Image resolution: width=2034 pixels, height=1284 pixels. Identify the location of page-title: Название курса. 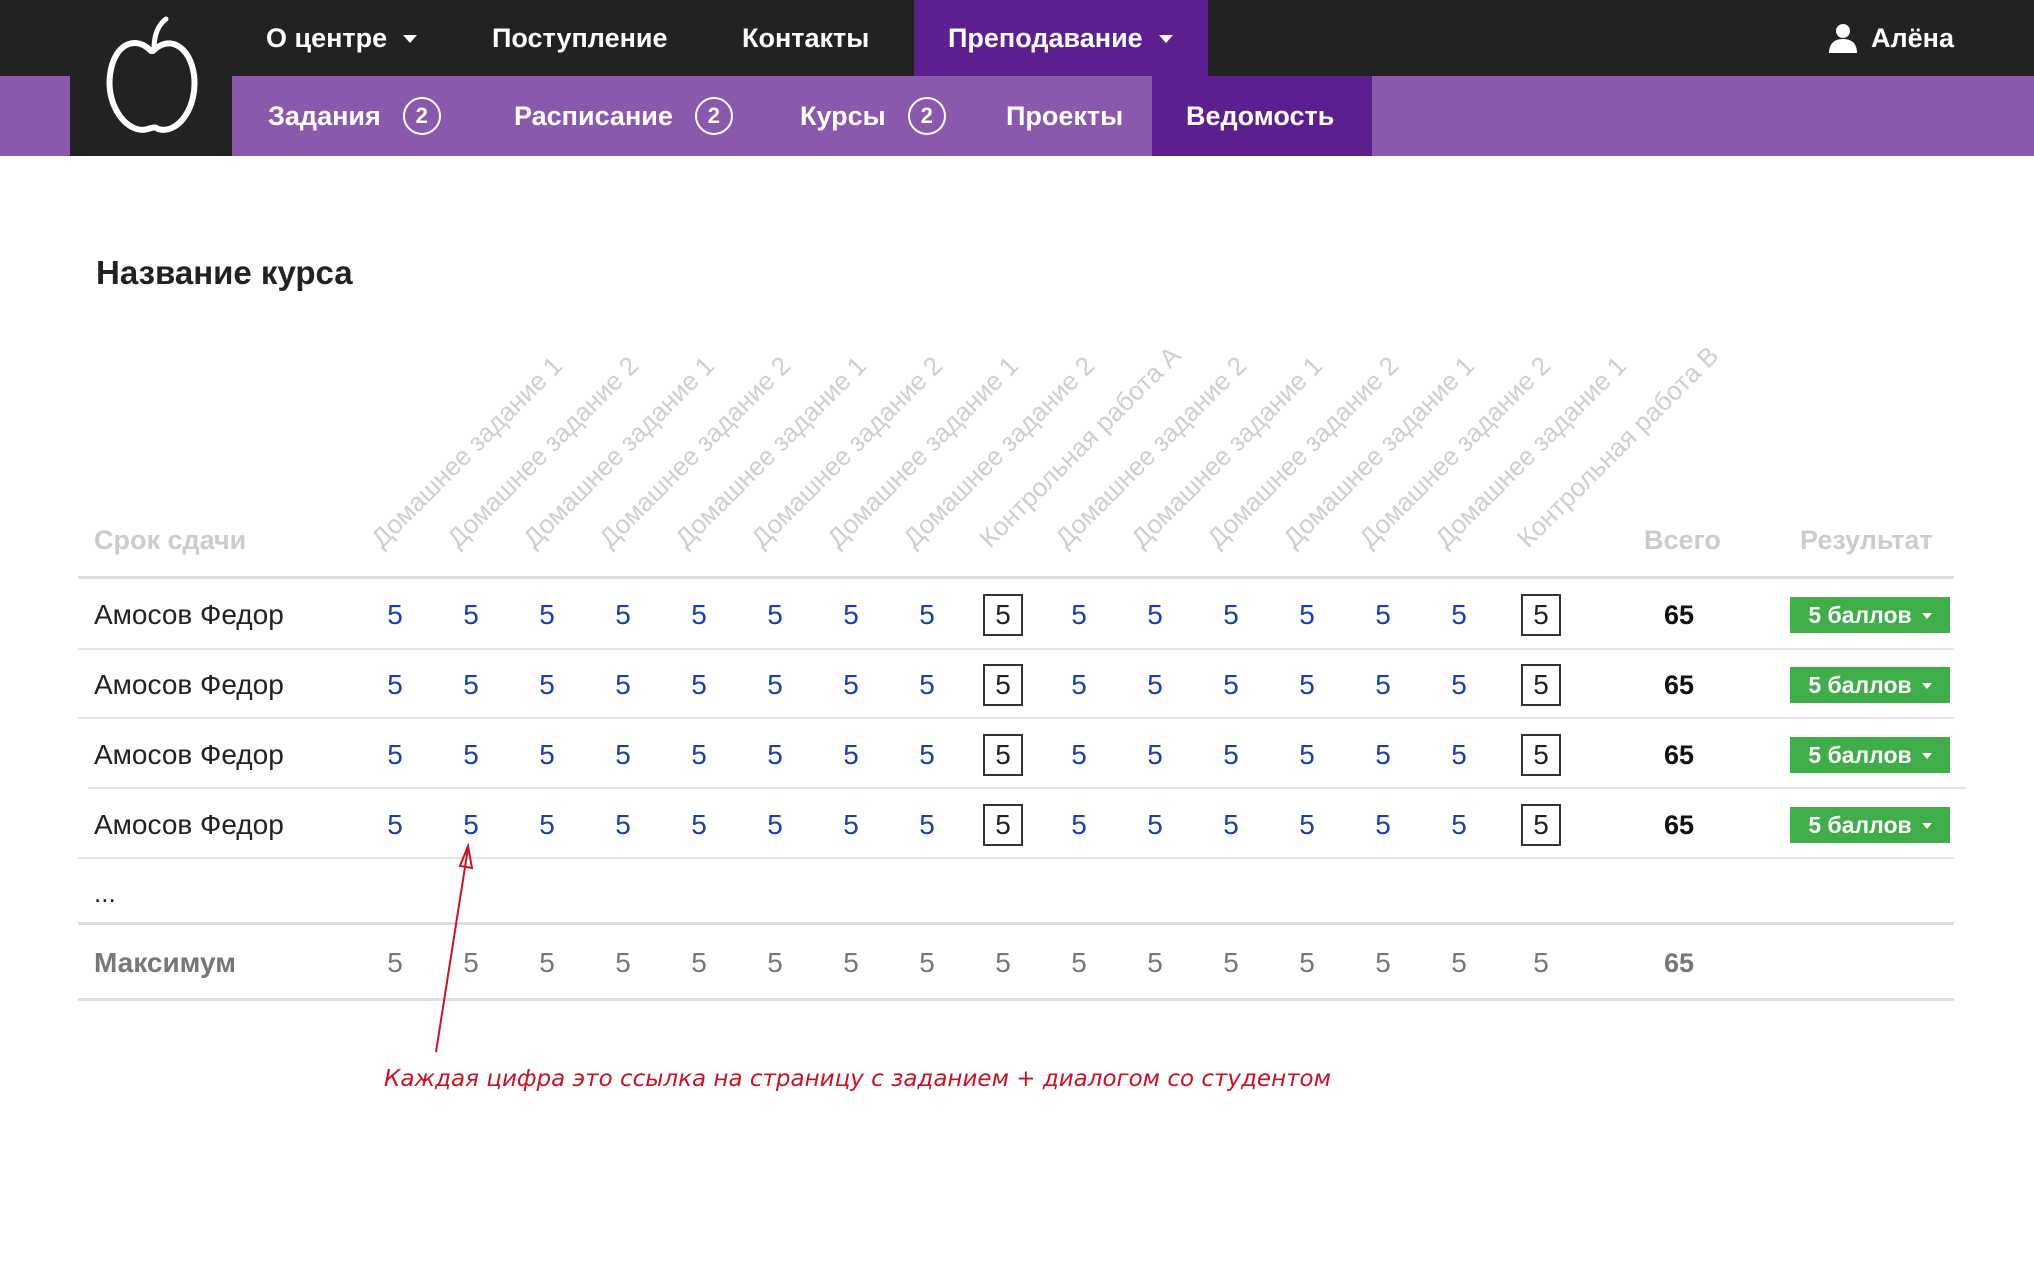
(224, 272).